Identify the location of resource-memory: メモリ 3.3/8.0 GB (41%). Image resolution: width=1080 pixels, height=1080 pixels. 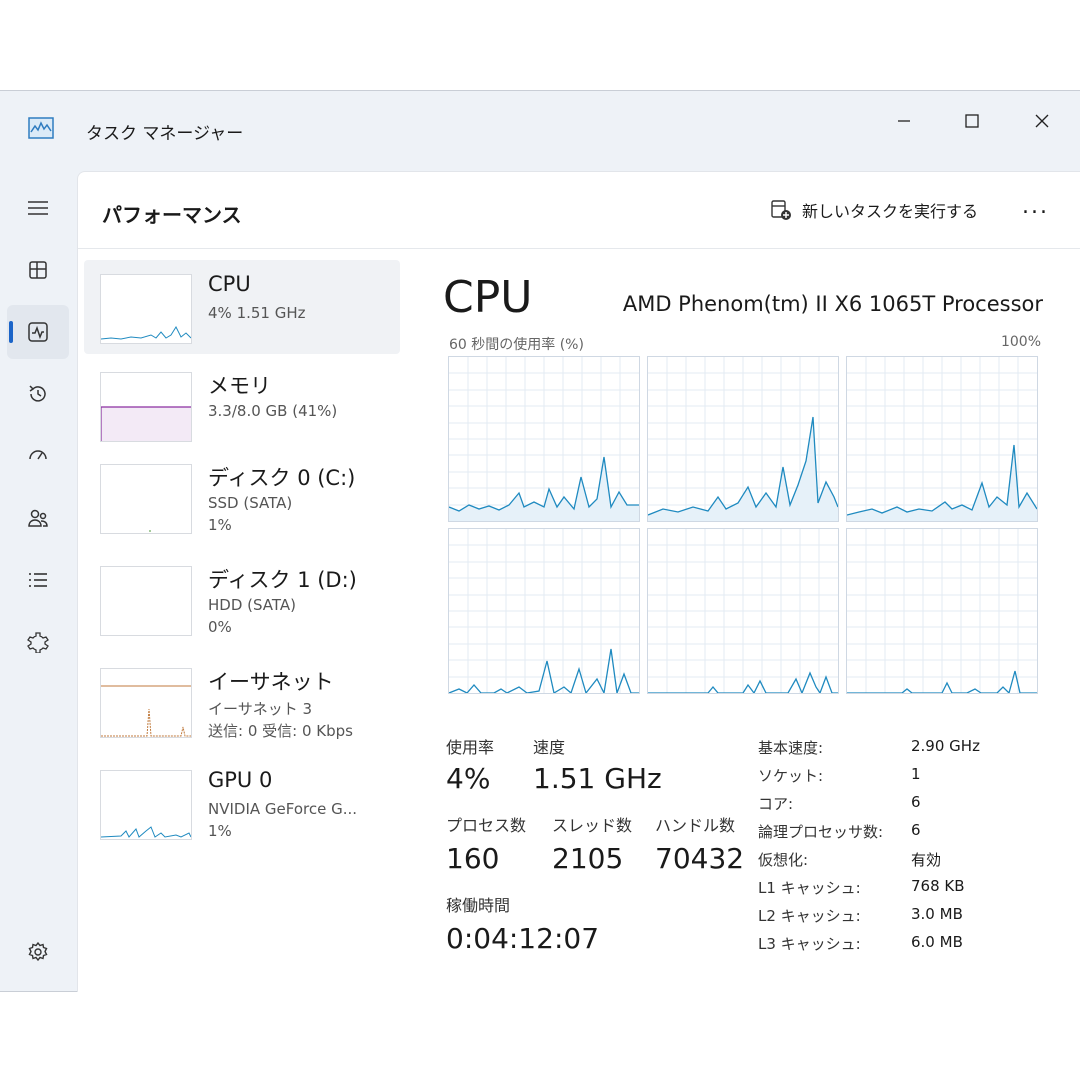
(242, 405).